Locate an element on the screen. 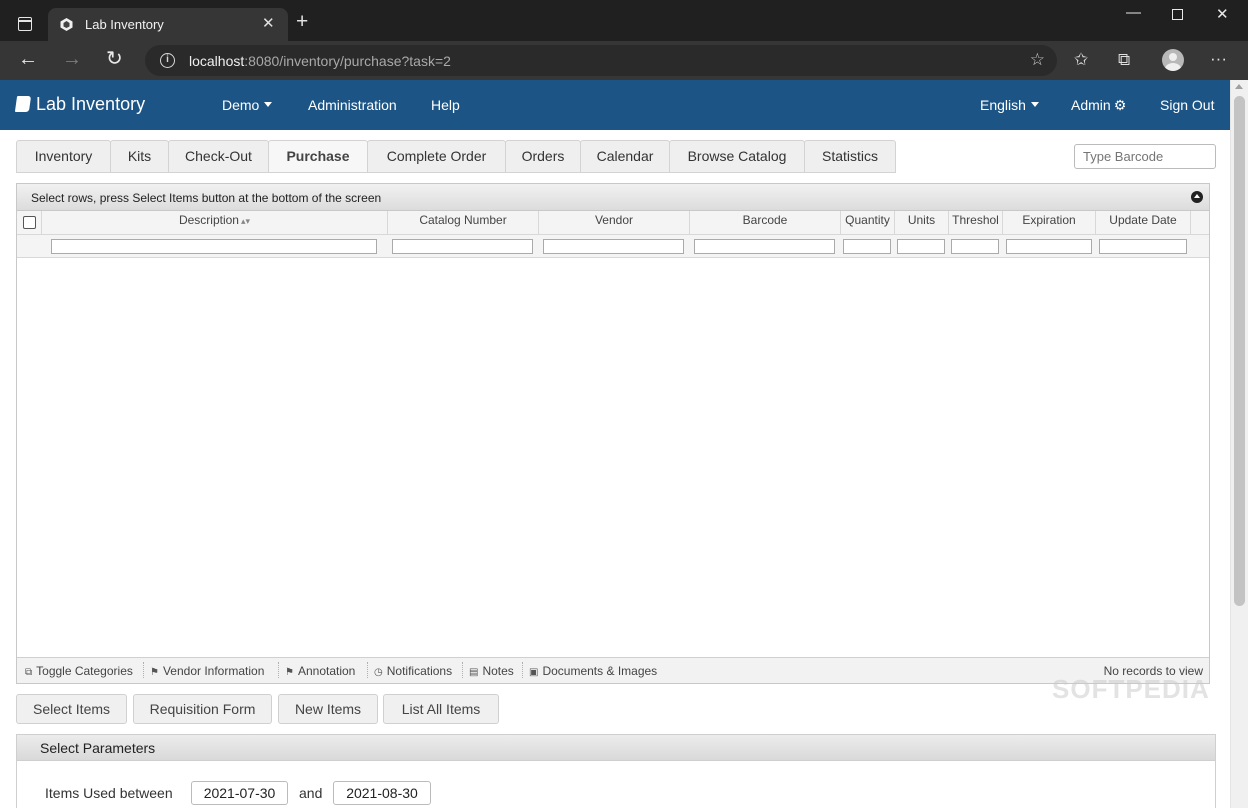  filter-vendor is located at coordinates (613, 246).